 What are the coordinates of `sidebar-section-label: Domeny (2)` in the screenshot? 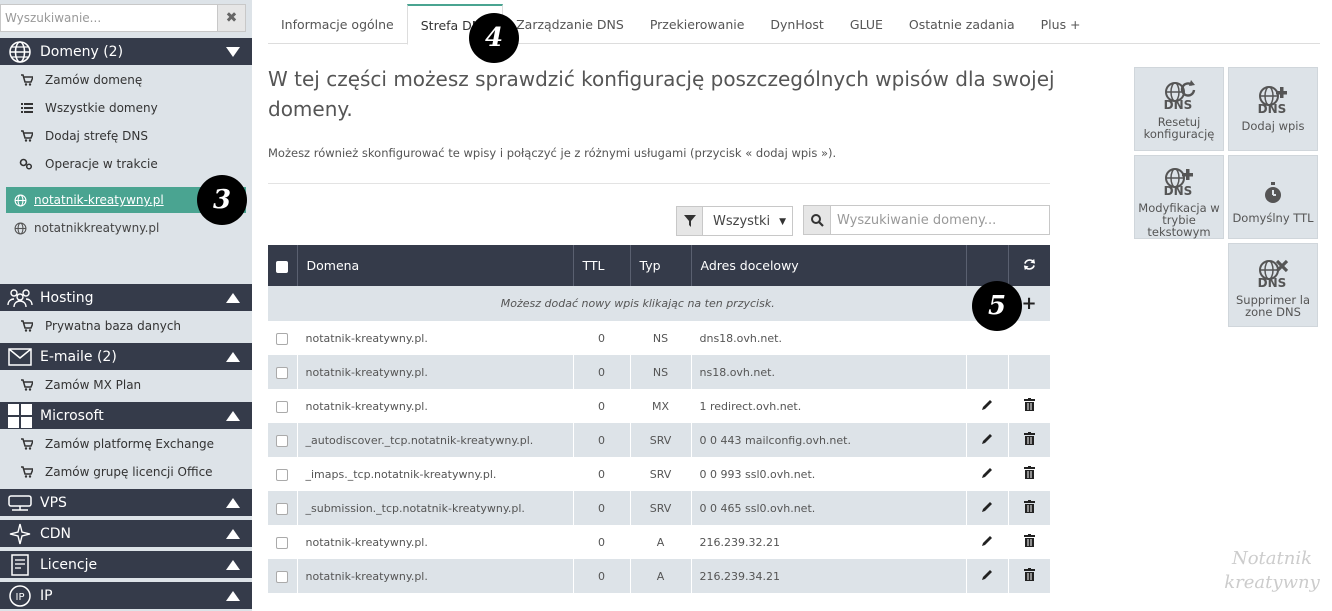 It's located at (82, 51).